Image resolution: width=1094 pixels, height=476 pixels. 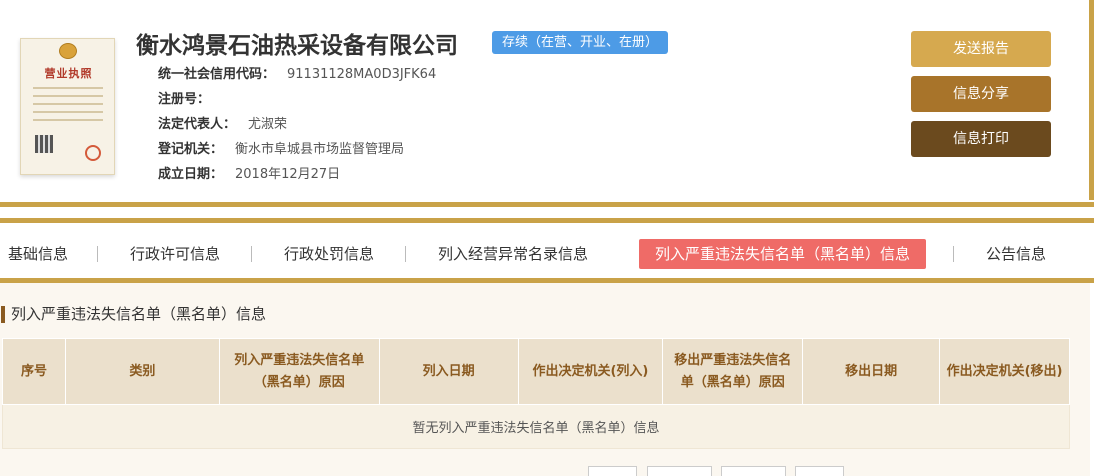 What do you see at coordinates (175, 254) in the screenshot?
I see `tab-admin-license: 行政许可信息` at bounding box center [175, 254].